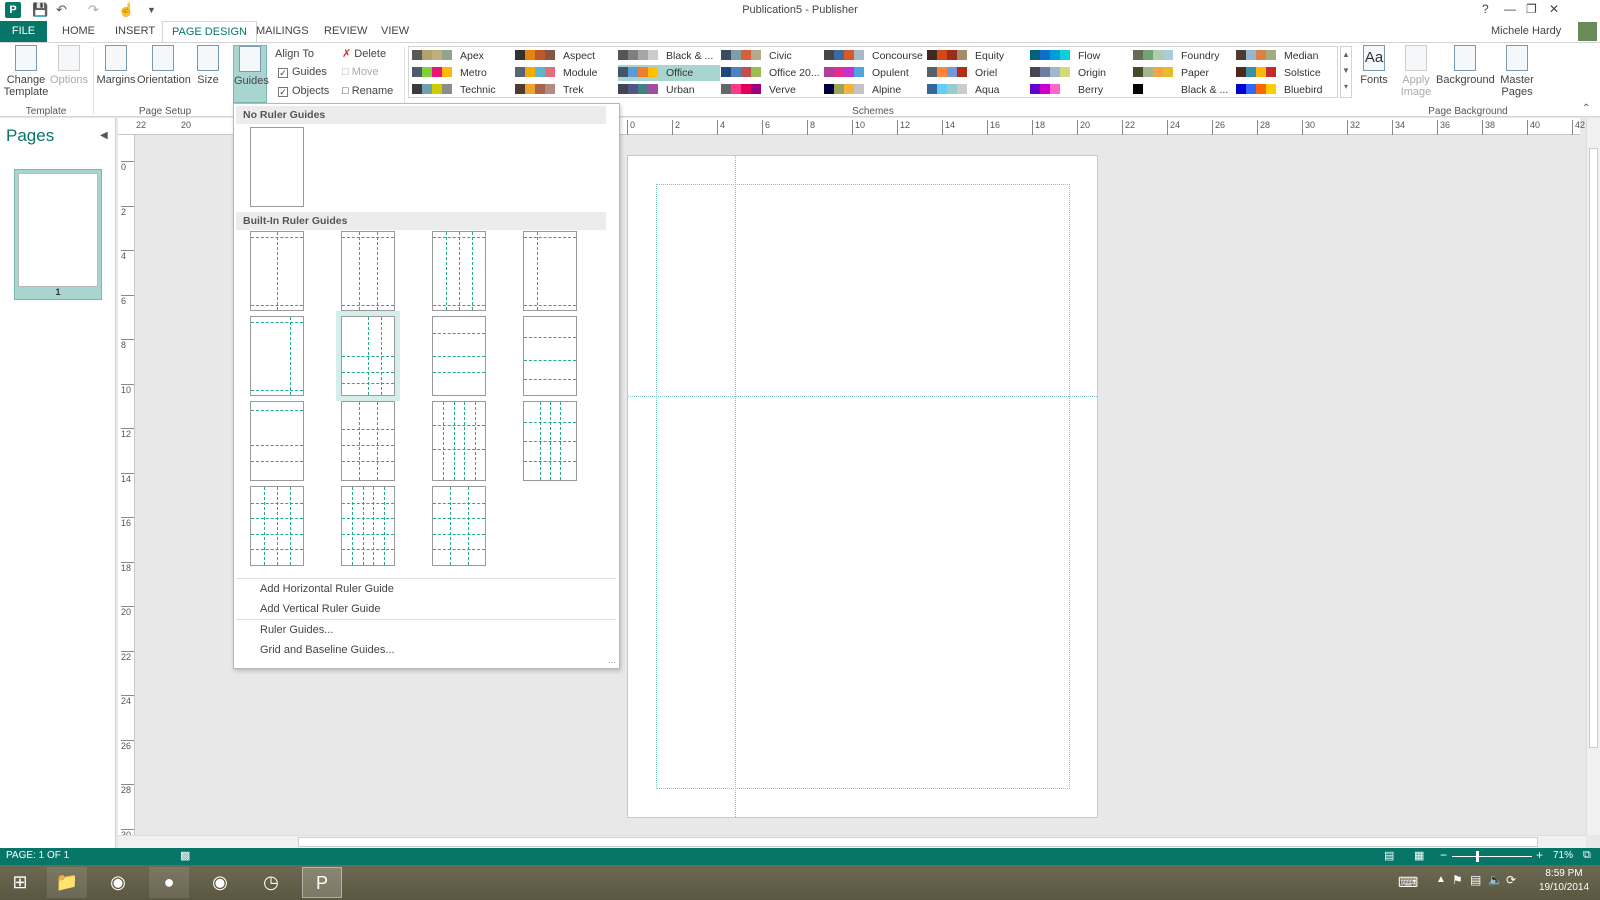 The height and width of the screenshot is (900, 1600). I want to click on zoom-slider, so click(1492, 856).